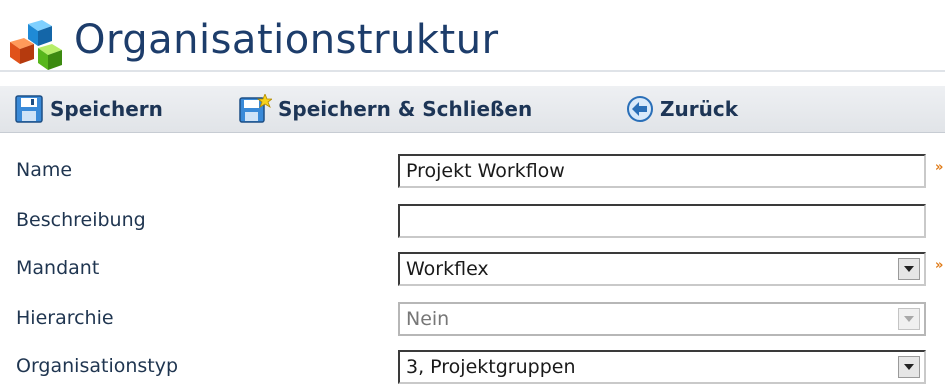  I want to click on form-row-org-type: Organisationstyp 3, Projektgruppen, so click(472, 368).